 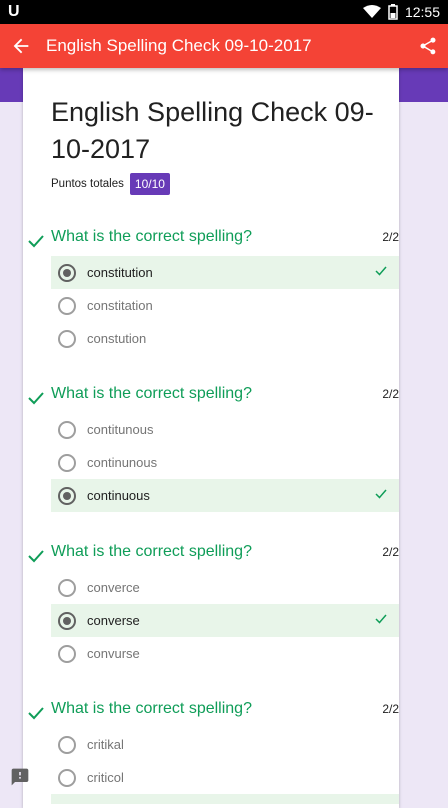 I want to click on option-label: constution, so click(x=117, y=338).